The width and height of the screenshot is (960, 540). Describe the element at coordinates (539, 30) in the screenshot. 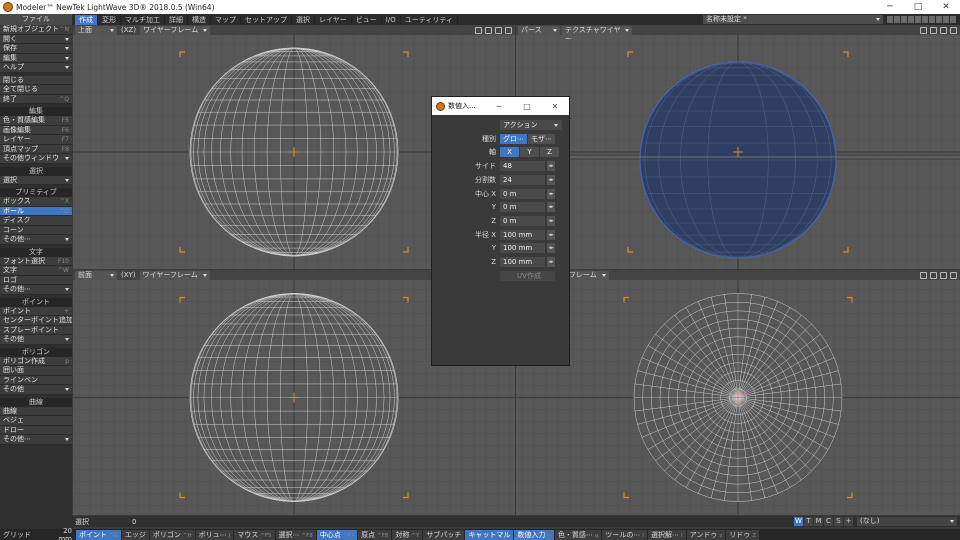

I see `view-type-dropdown: パース` at that location.